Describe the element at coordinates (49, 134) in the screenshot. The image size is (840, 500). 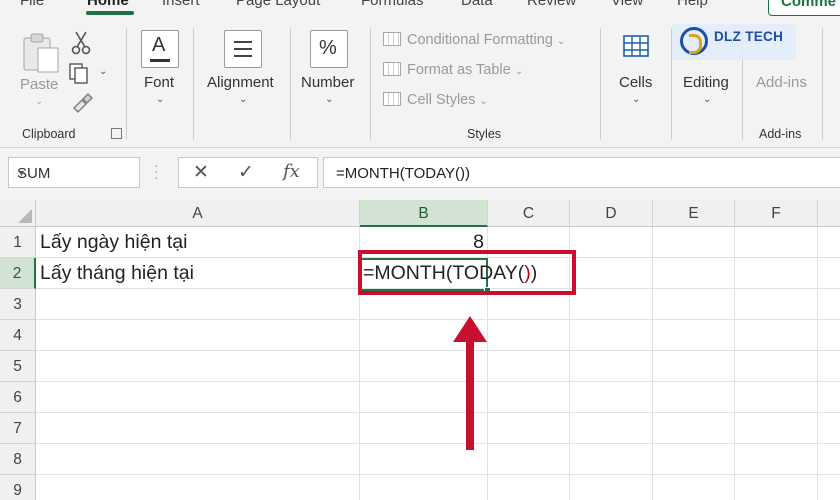
I see `clipboard-group-label: Clipboard` at that location.